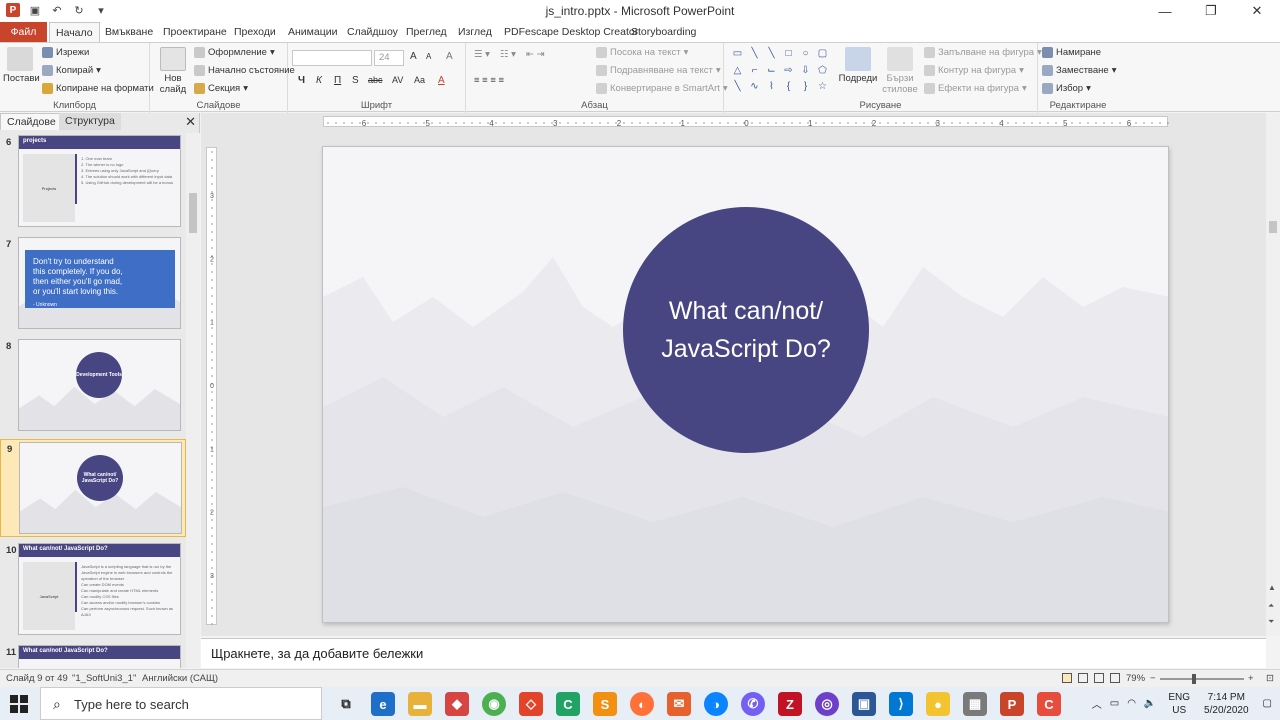 This screenshot has width=1280, height=720. I want to click on font-color-button: A, so click(441, 80).